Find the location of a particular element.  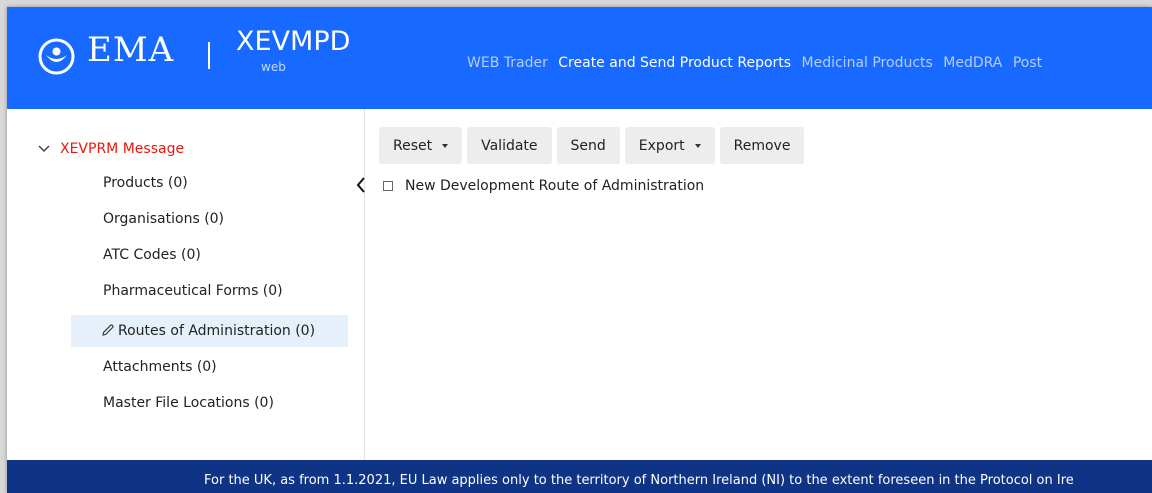

tree-item-label: Master File Locations (0) is located at coordinates (188, 403).